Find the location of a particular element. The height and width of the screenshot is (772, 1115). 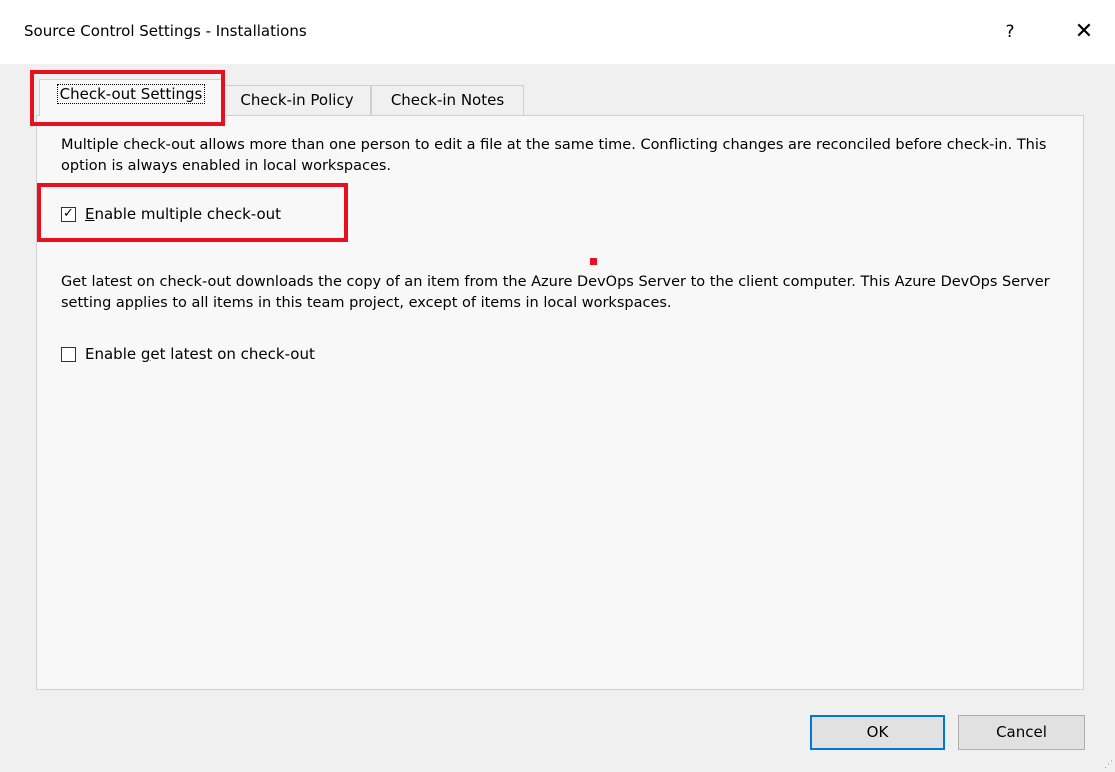

help-button: ? is located at coordinates (1010, 32).